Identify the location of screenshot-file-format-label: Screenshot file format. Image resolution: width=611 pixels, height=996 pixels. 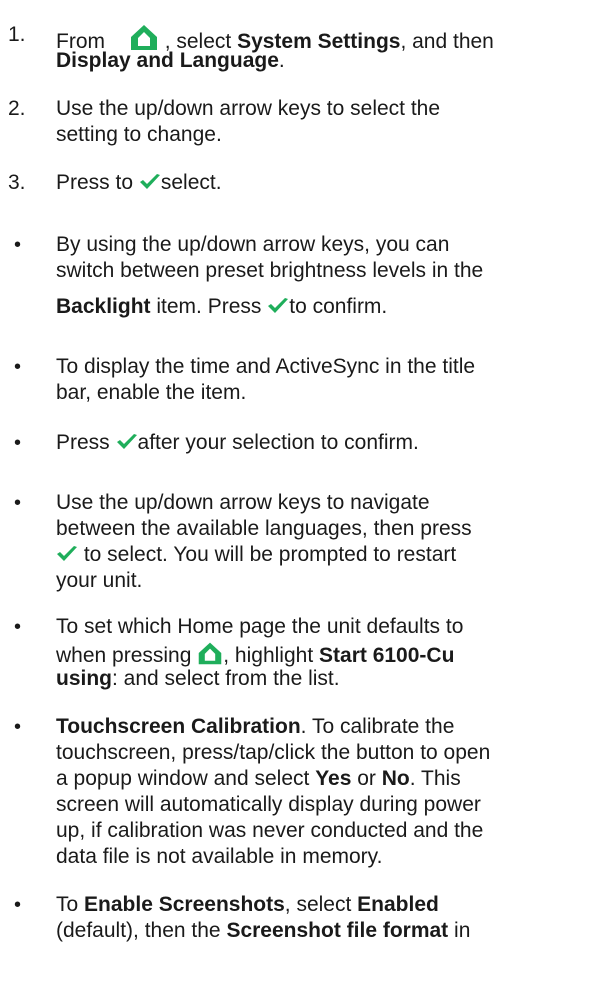
(337, 930).